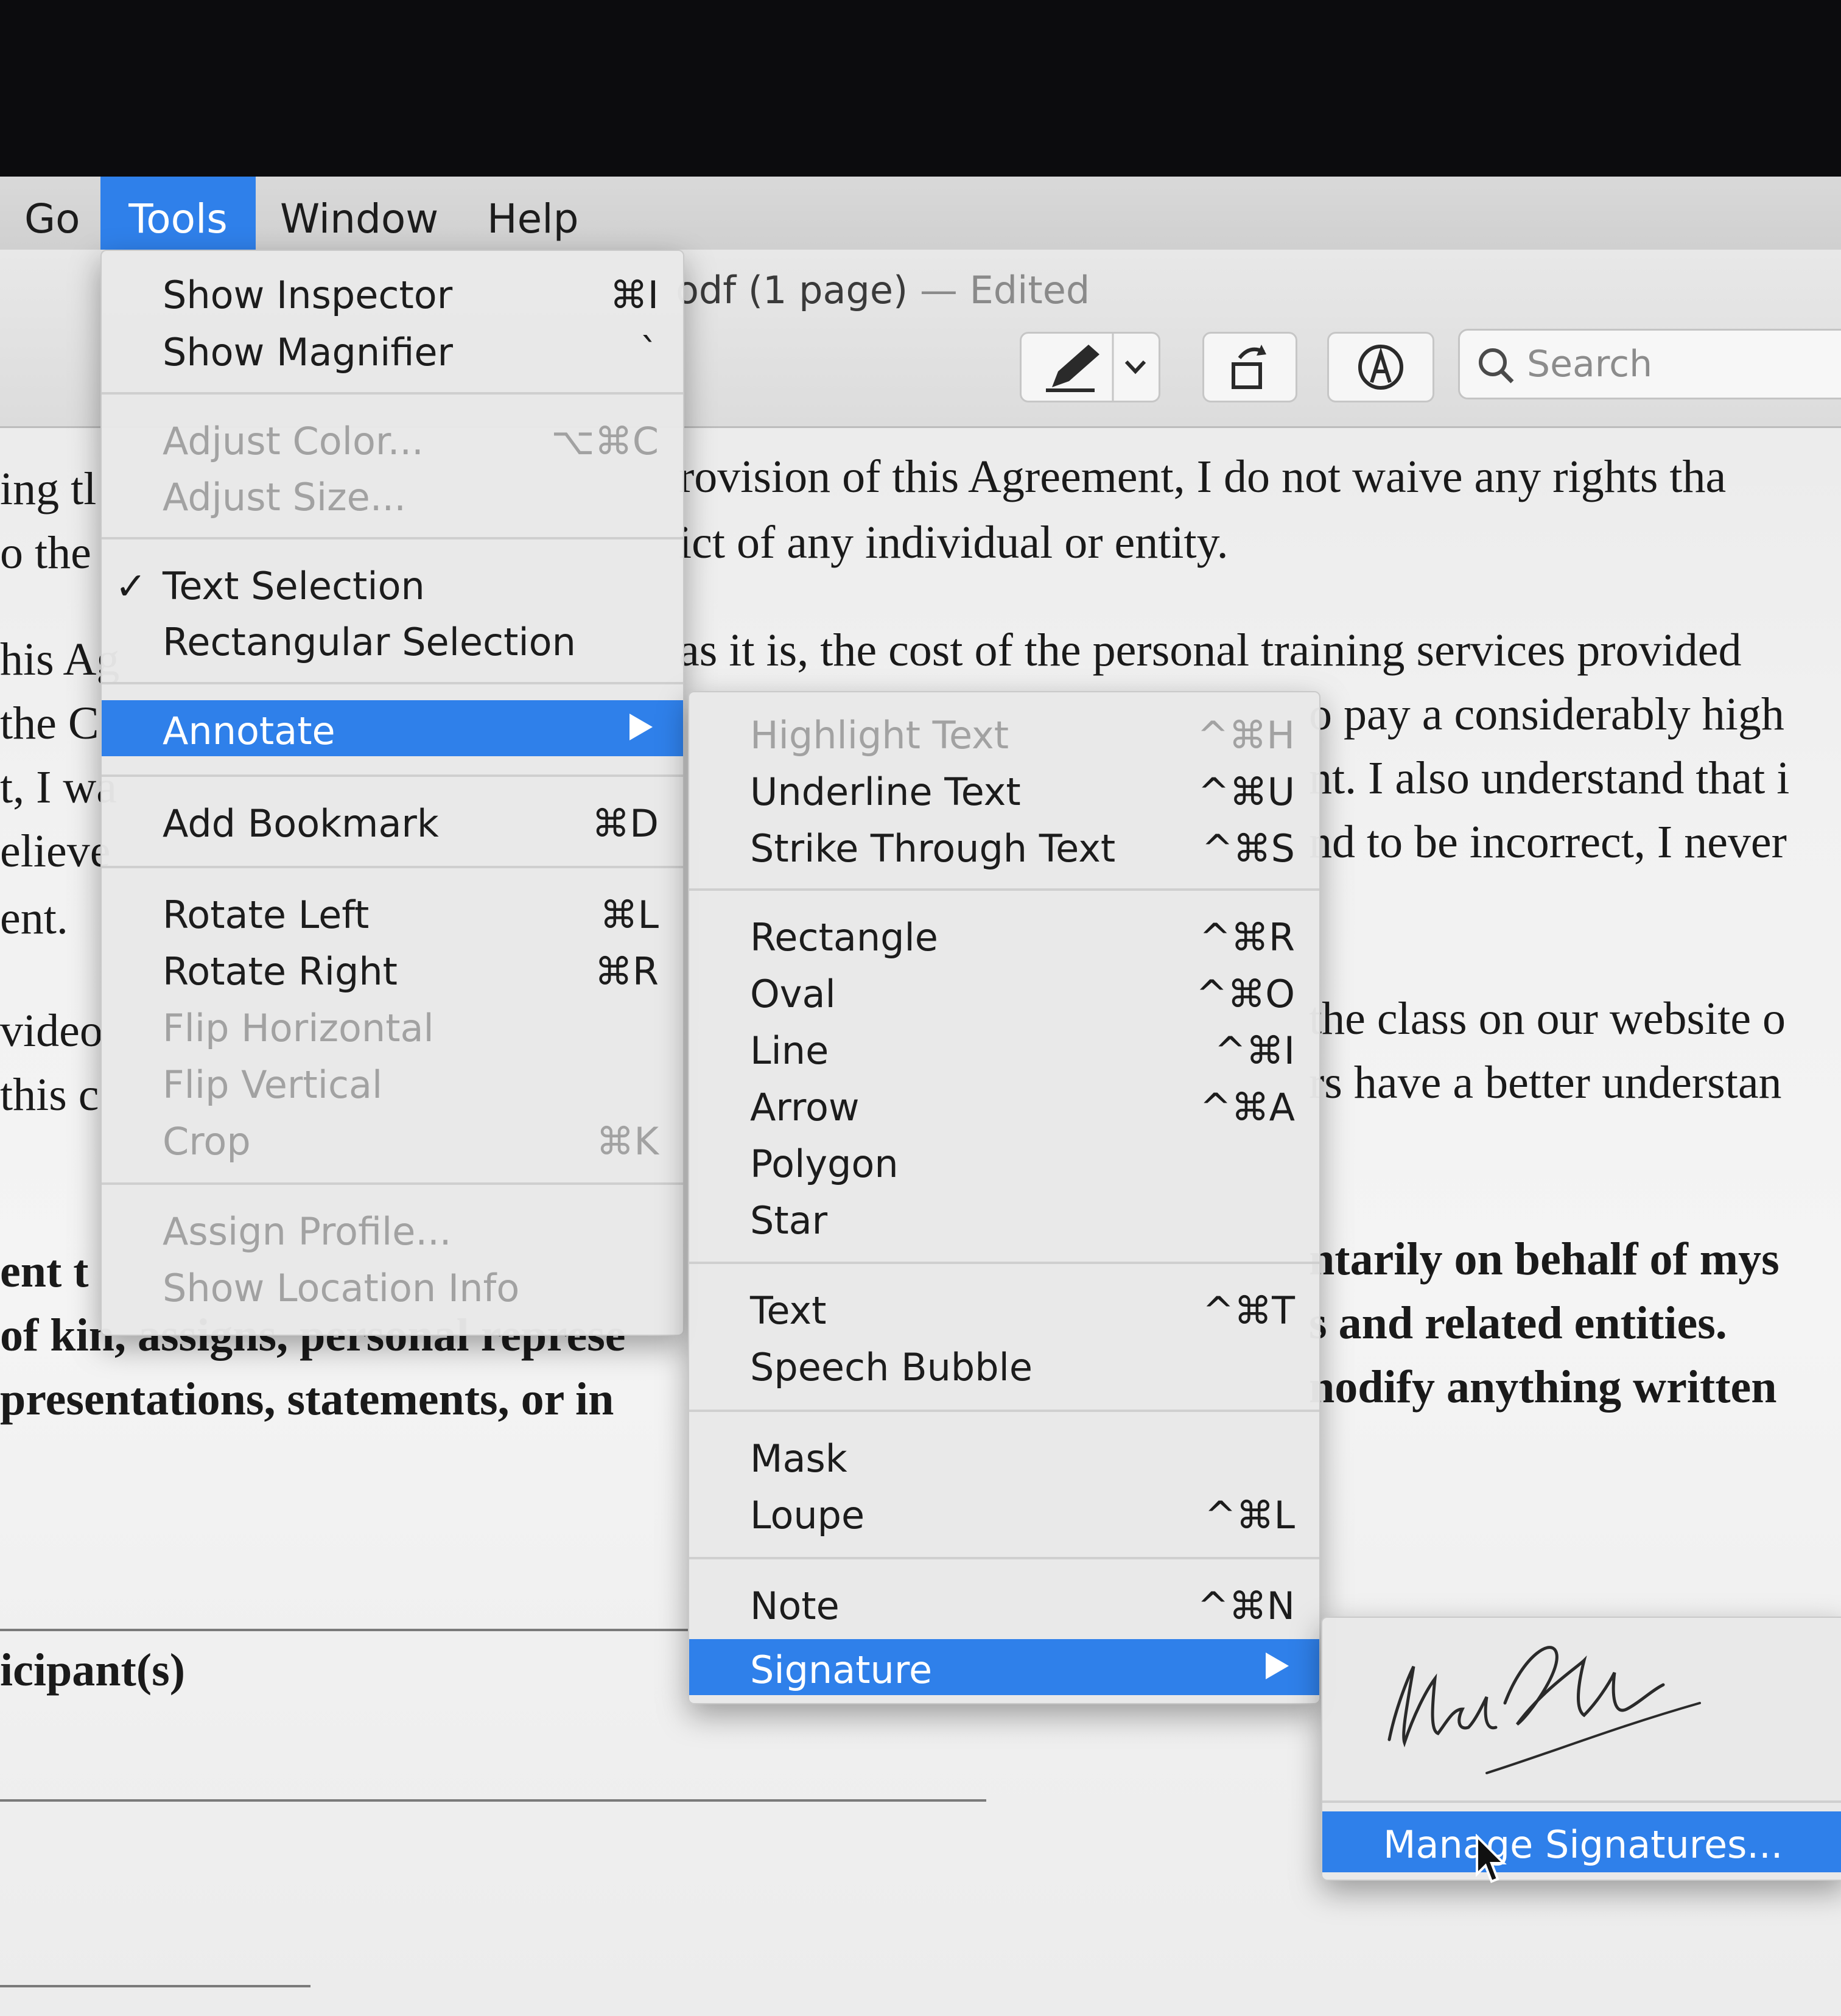 Image resolution: width=1841 pixels, height=2016 pixels. Describe the element at coordinates (1004, 290) in the screenshot. I see `window-title-status: — Edited` at that location.